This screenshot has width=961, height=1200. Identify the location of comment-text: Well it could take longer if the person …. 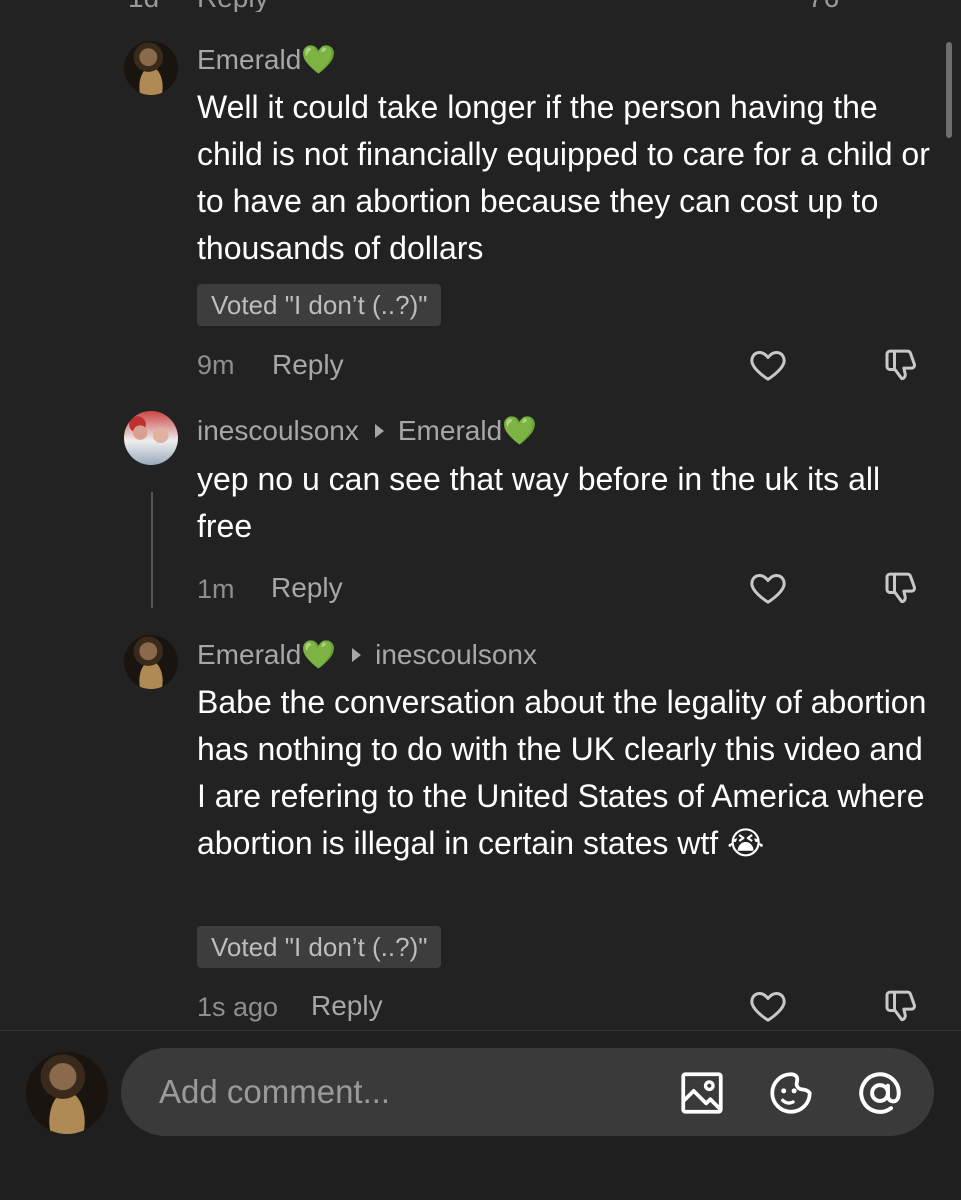
(563, 177).